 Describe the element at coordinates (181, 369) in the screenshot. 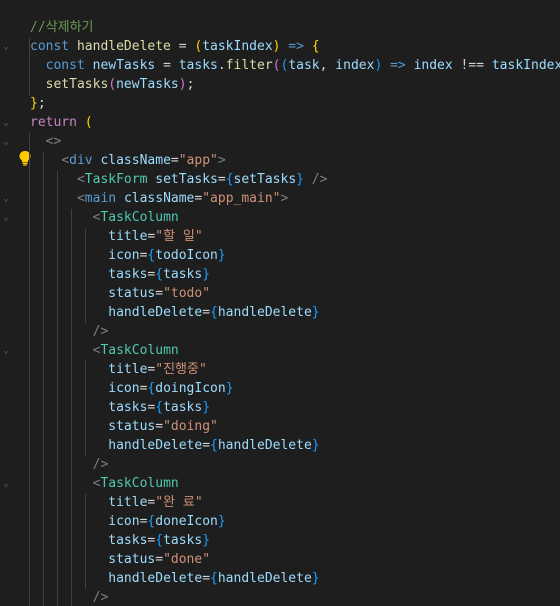

I see `code-token: "진행중"` at that location.